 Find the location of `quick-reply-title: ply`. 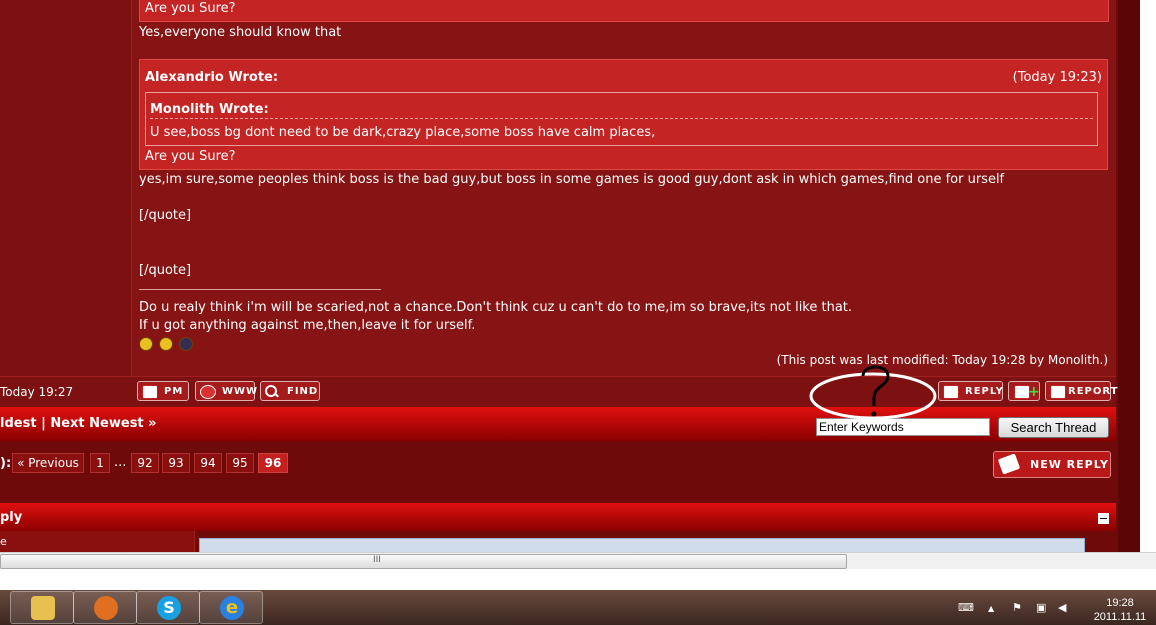

quick-reply-title: ply is located at coordinates (11, 517).